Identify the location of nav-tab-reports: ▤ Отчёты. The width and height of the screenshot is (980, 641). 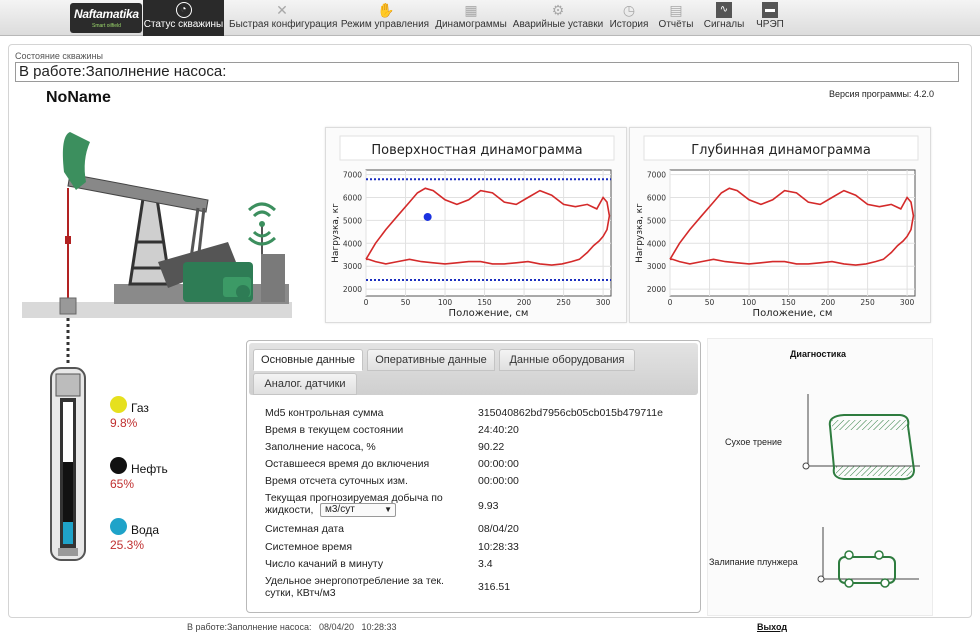
(676, 18).